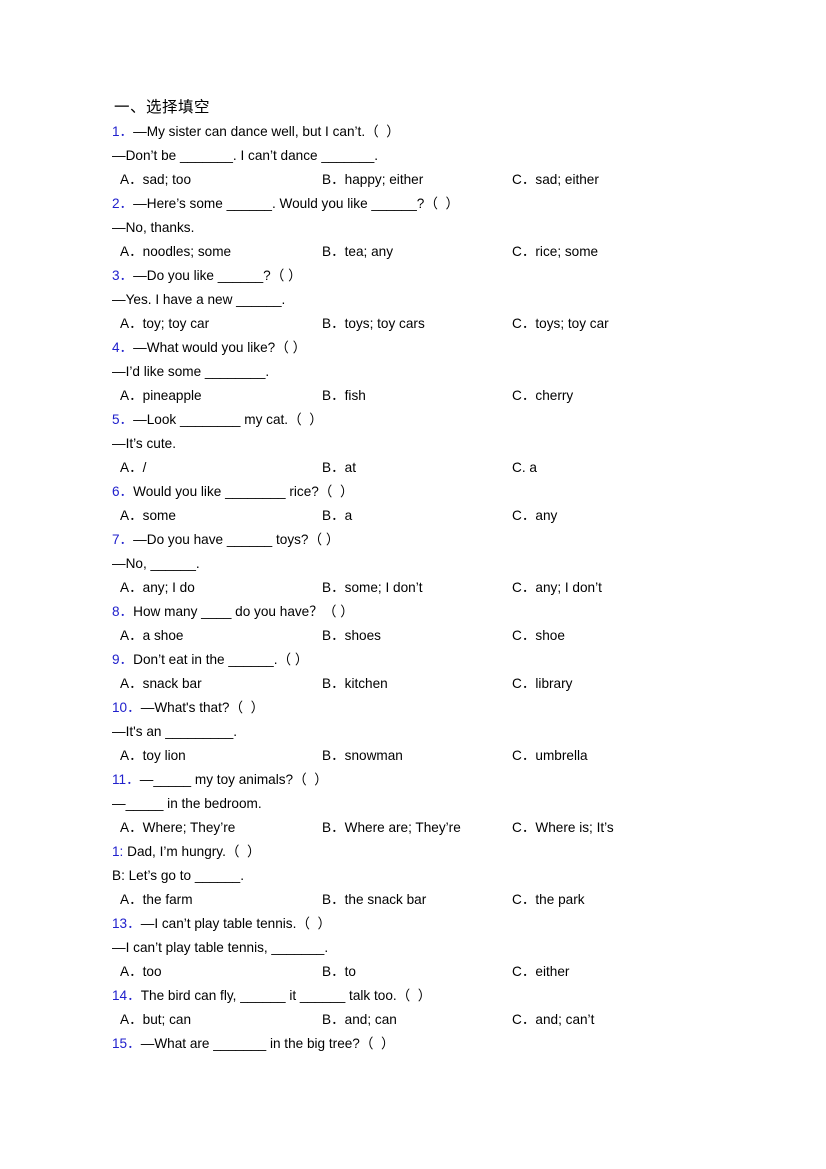  Describe the element at coordinates (414, 468) in the screenshot. I see `question-options: A．/ B．at C. a` at that location.